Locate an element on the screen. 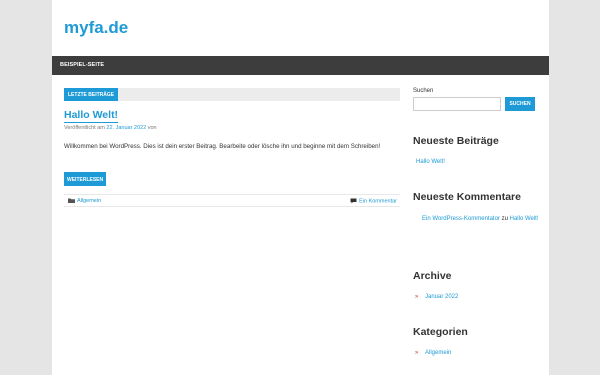  comment-author-link: Ein WordPress-Kommentator is located at coordinates (461, 219).